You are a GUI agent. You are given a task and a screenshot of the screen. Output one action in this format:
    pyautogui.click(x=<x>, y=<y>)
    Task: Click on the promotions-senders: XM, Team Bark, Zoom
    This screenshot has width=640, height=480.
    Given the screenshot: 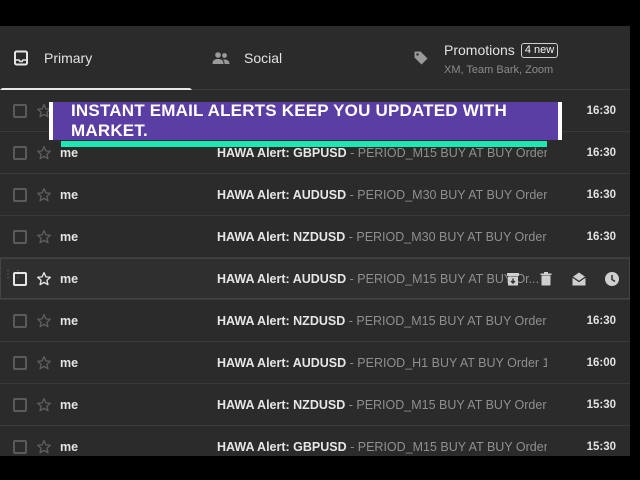 What is the action you would take?
    pyautogui.click(x=499, y=70)
    